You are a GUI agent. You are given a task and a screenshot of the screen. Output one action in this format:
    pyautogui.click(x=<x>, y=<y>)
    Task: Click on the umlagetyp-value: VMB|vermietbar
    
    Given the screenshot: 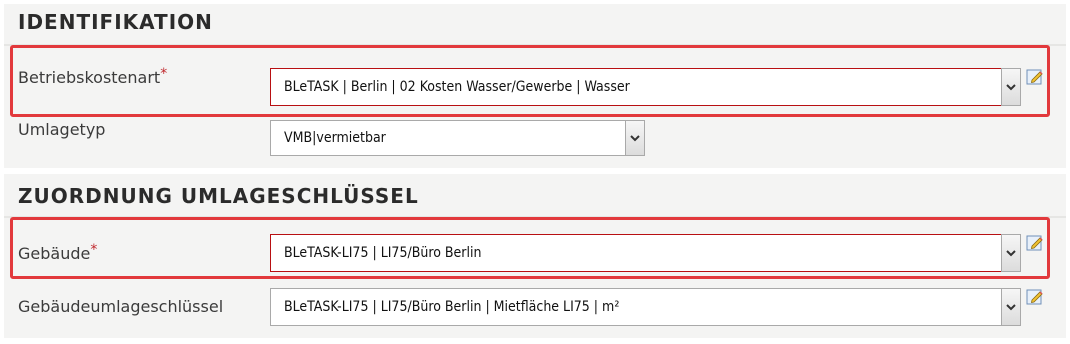 What is the action you would take?
    pyautogui.click(x=335, y=138)
    